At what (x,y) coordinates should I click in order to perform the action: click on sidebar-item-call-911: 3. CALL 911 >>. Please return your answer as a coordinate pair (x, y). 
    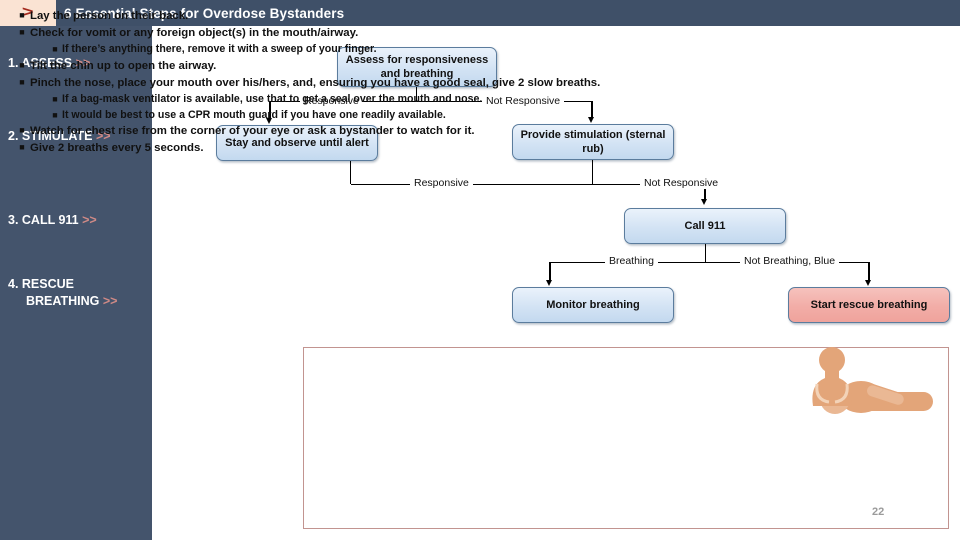
    Looking at the image, I should click on (76, 220).